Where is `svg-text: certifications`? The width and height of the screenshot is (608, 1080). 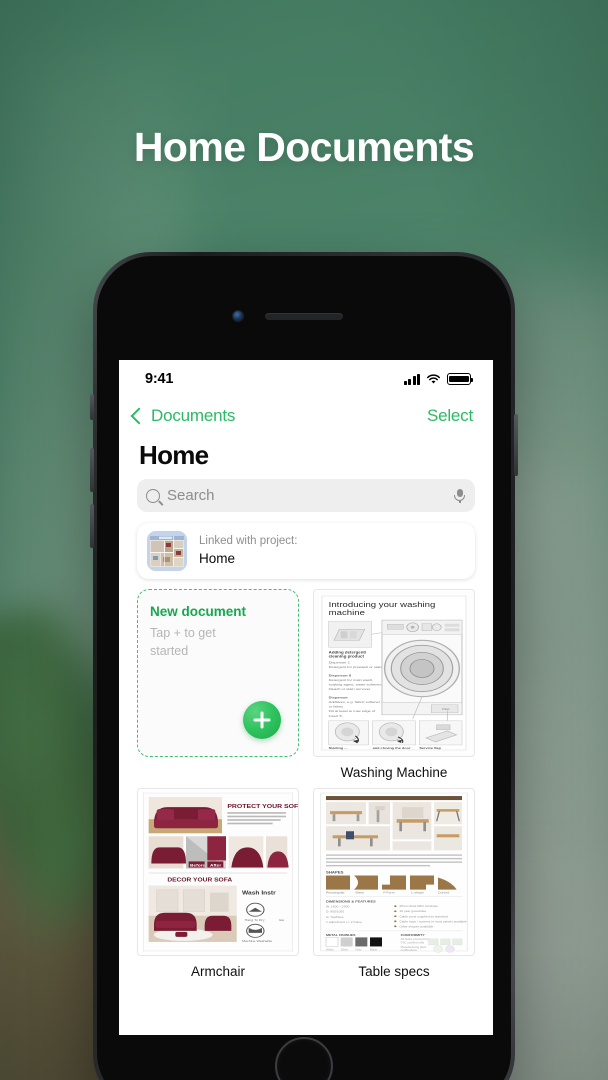 svg-text: certifications is located at coordinates (409, 949).